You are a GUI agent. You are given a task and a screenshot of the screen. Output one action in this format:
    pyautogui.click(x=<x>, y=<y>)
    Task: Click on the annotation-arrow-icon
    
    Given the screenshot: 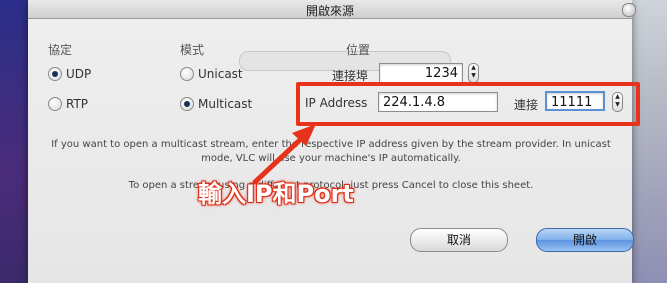 What is the action you would take?
    pyautogui.click(x=284, y=154)
    